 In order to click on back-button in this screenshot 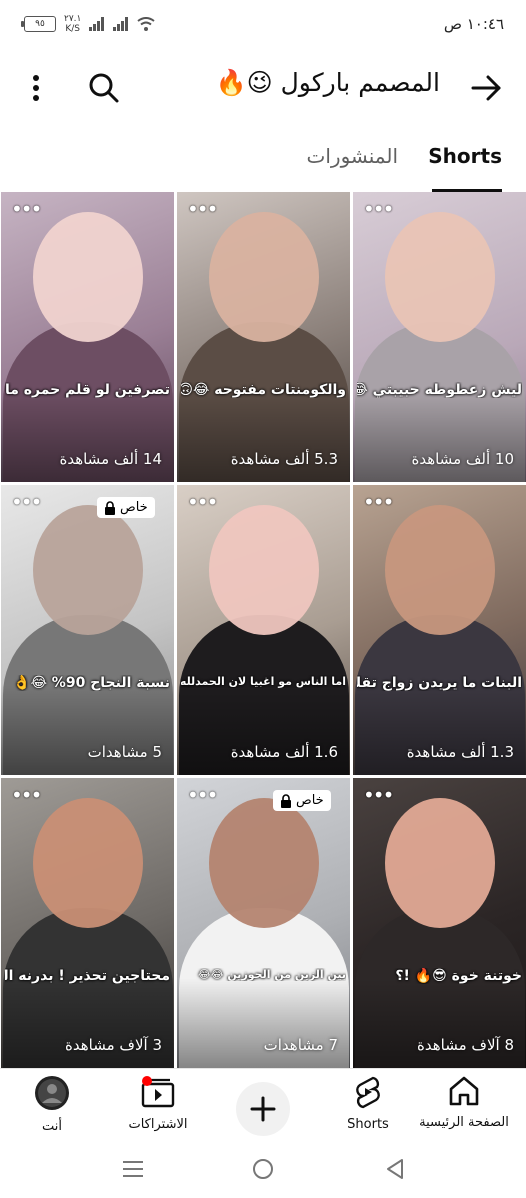, I will do `click(486, 88)`.